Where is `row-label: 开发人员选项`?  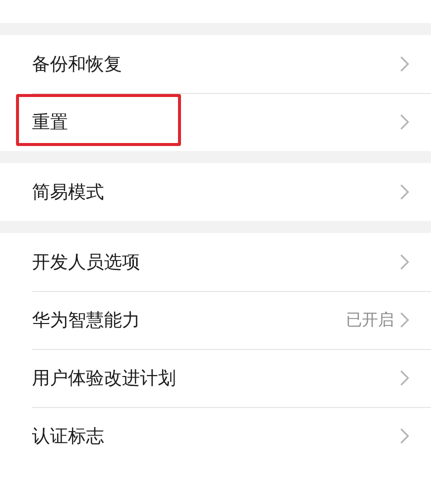 row-label: 开发人员选项 is located at coordinates (86, 262).